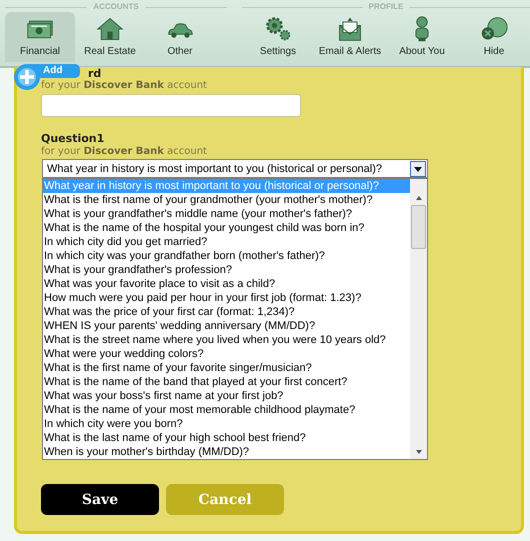 This screenshot has height=541, width=530. I want to click on dropdown-option: What was your boss's first name at your first job?, so click(226, 396).